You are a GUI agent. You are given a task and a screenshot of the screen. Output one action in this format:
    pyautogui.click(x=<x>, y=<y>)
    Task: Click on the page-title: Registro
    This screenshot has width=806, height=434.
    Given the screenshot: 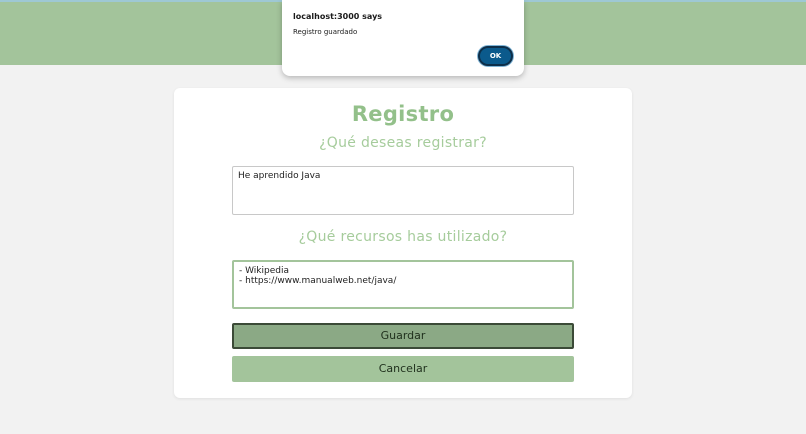 What is the action you would take?
    pyautogui.click(x=403, y=114)
    